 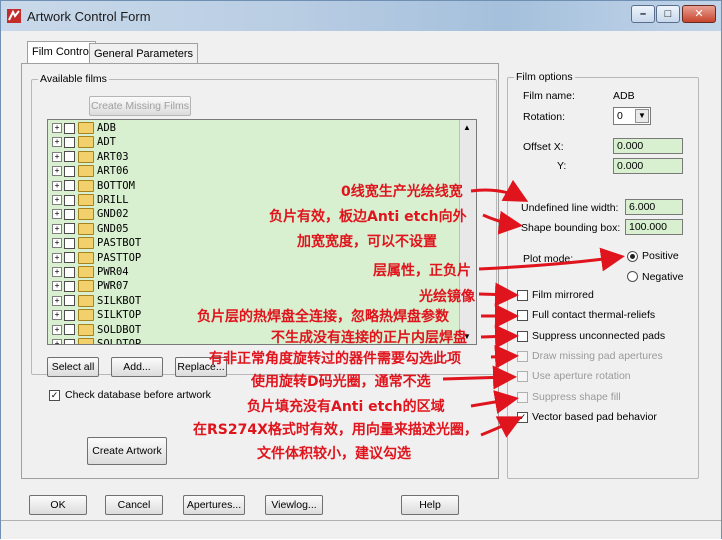 What do you see at coordinates (551, 259) in the screenshot?
I see `arrow-plot-mode` at bounding box center [551, 259].